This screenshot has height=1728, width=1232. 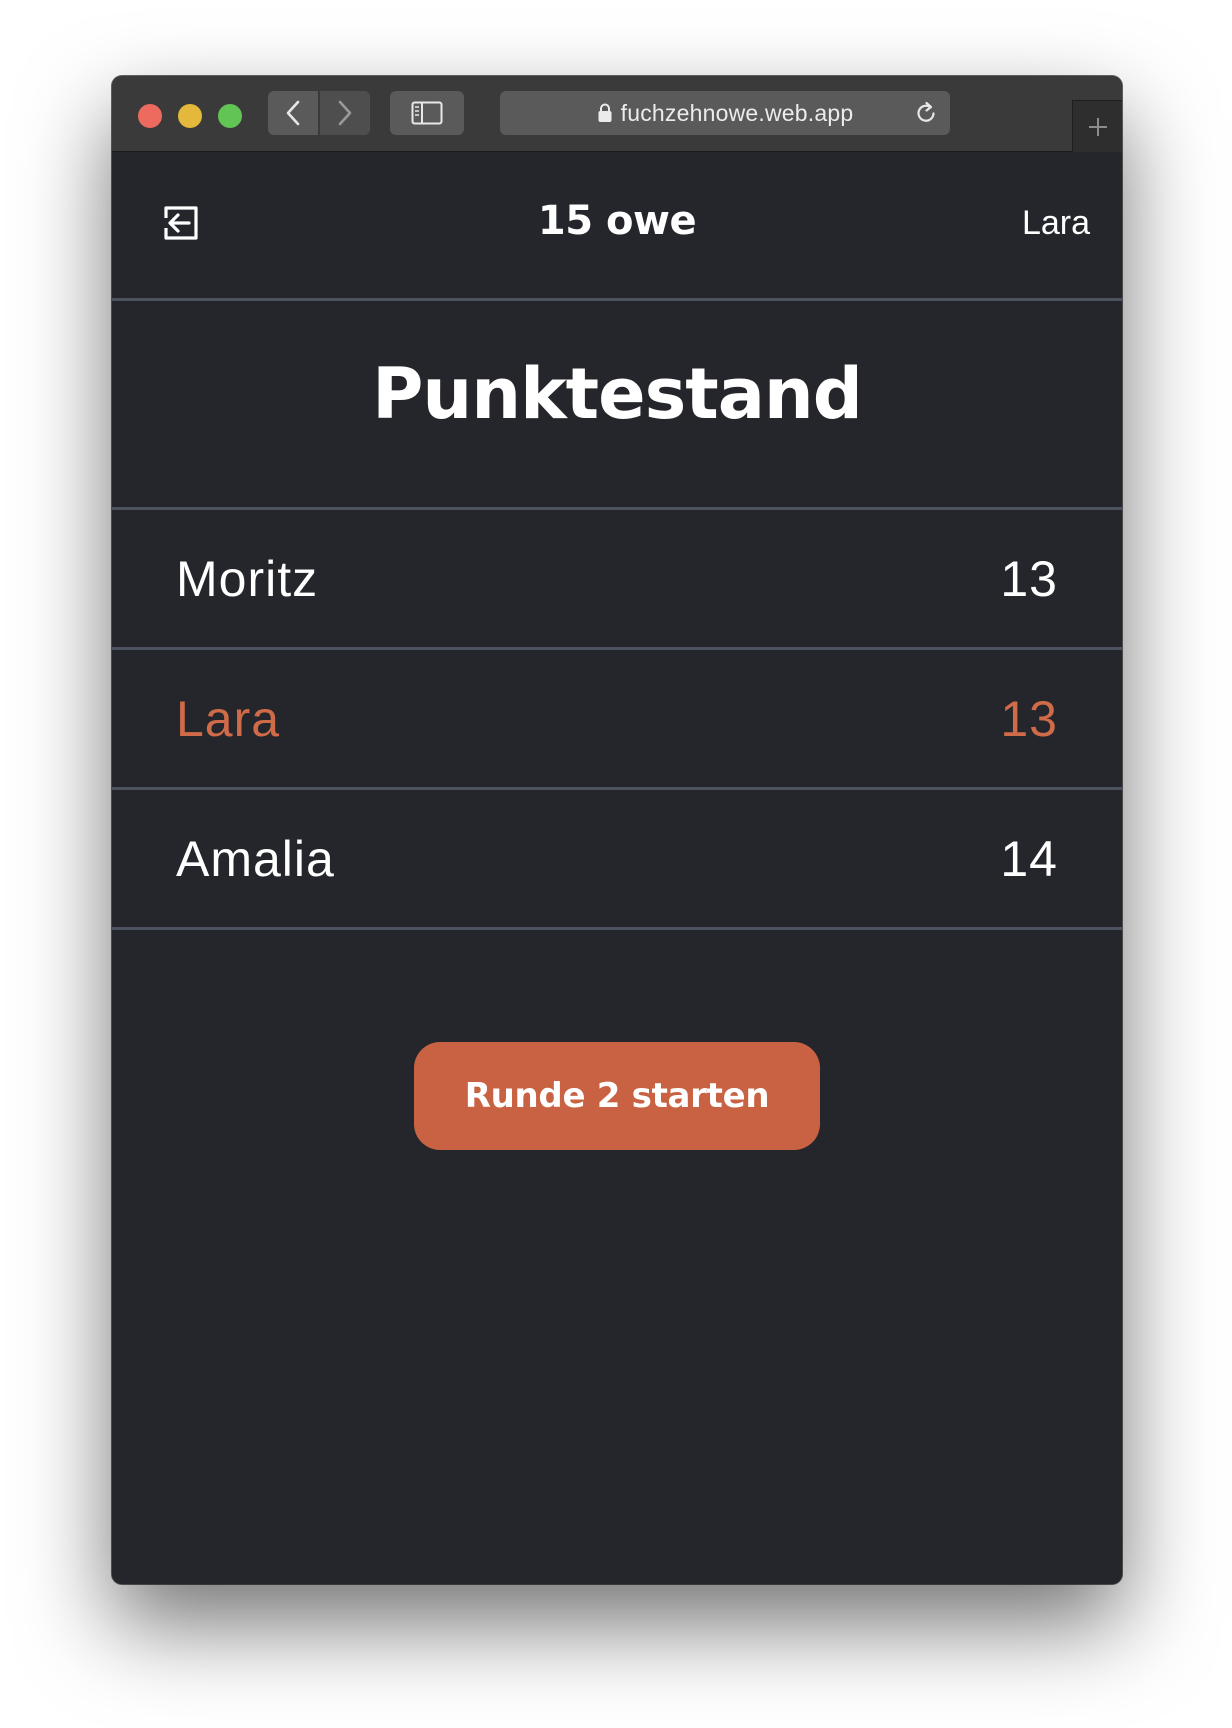 What do you see at coordinates (737, 112) in the screenshot?
I see `url-text: fuchzehnowe.web.app` at bounding box center [737, 112].